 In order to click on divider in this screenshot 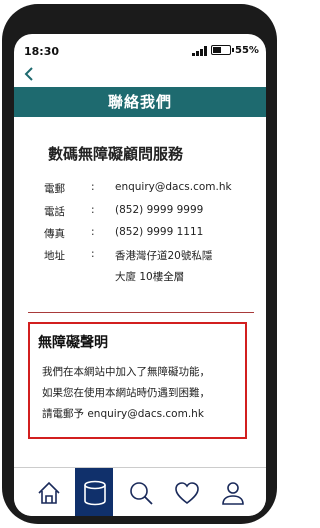, I will do `click(141, 312)`.